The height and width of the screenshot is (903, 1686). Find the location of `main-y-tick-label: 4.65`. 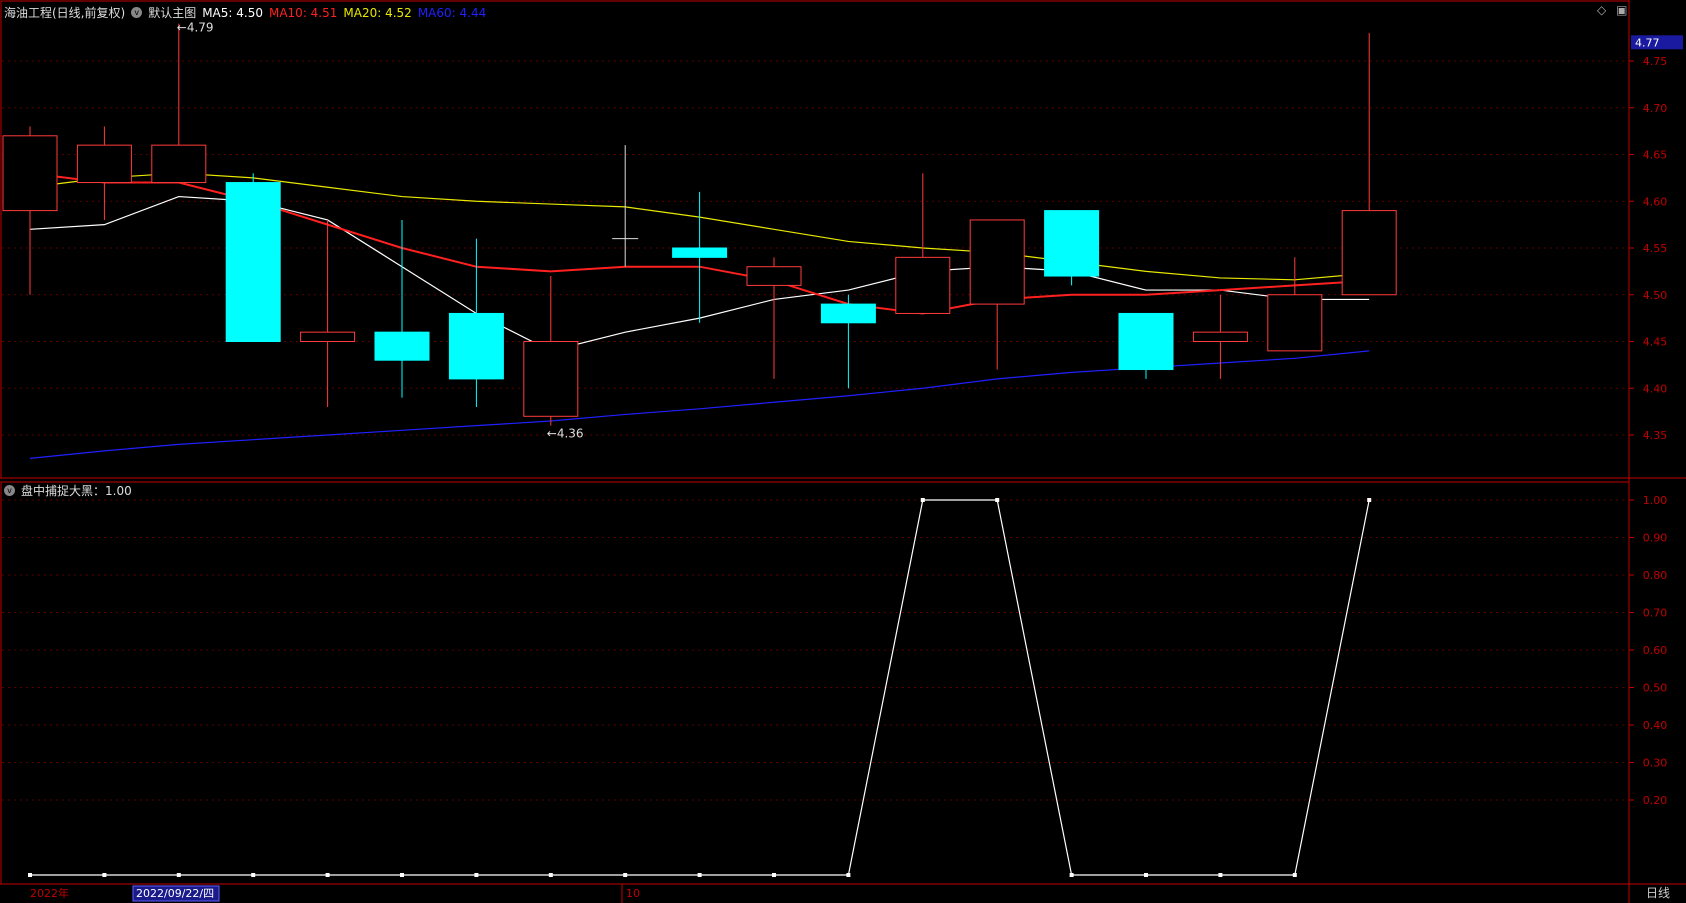

main-y-tick-label: 4.65 is located at coordinates (1655, 155).